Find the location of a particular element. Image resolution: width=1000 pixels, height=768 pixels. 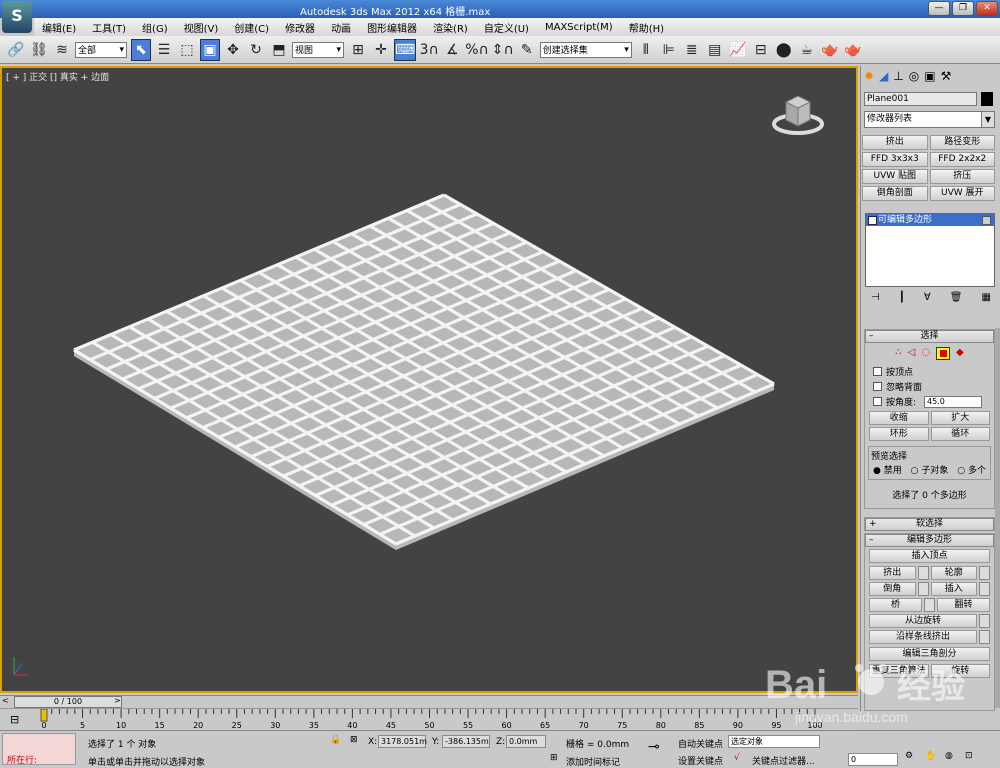

material-editor-icon: ⬤ is located at coordinates (784, 50).